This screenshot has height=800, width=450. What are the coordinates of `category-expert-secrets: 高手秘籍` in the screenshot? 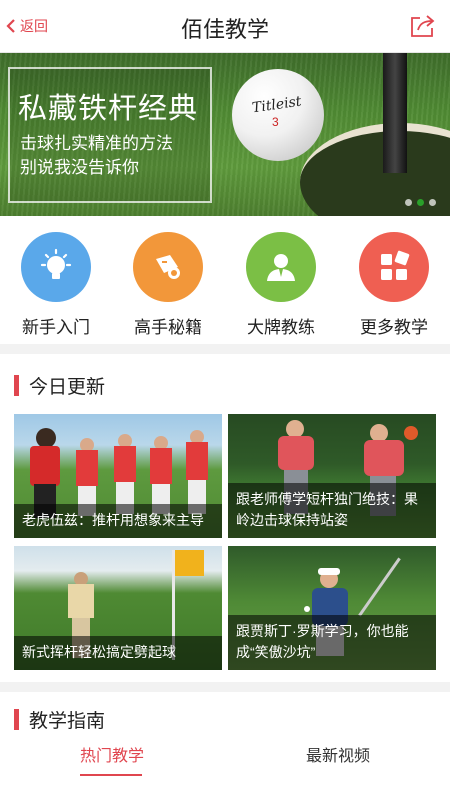 It's located at (168, 285).